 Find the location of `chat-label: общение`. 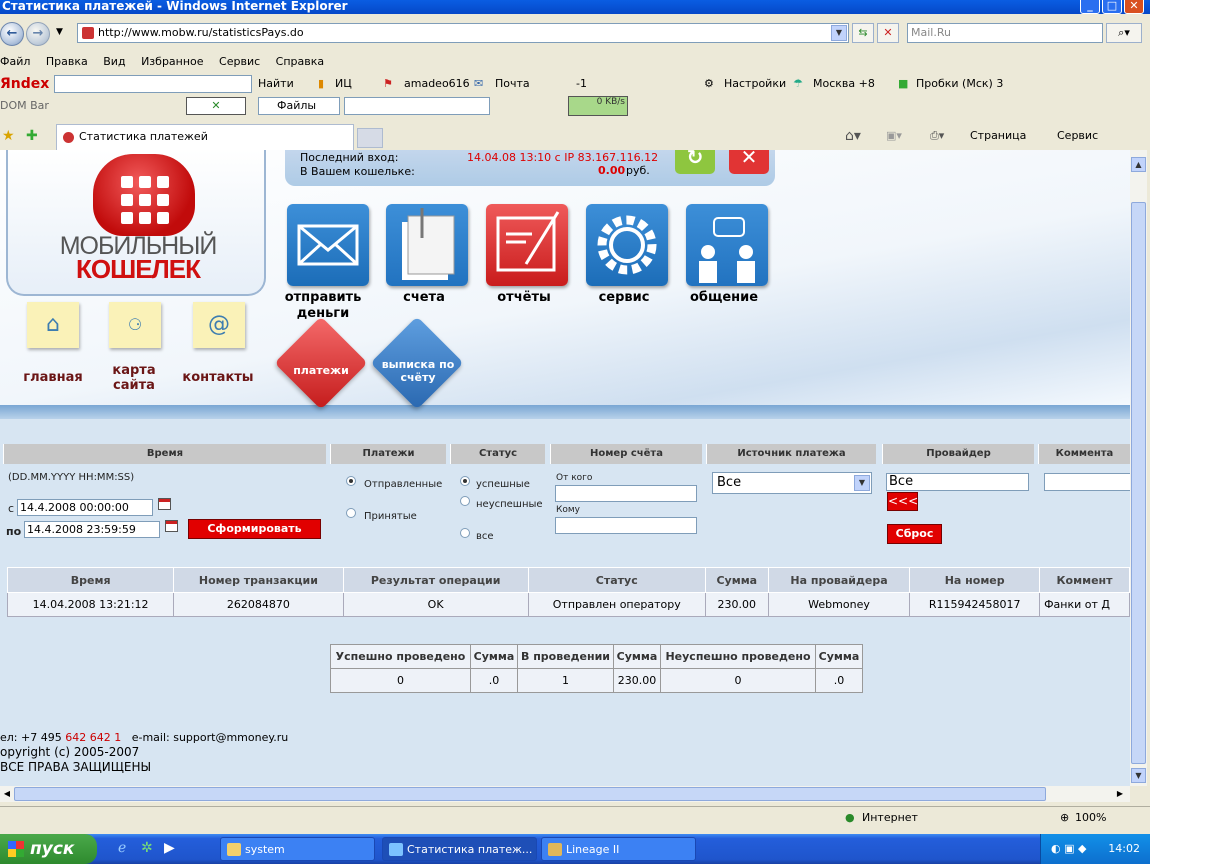

chat-label: общение is located at coordinates (724, 298).